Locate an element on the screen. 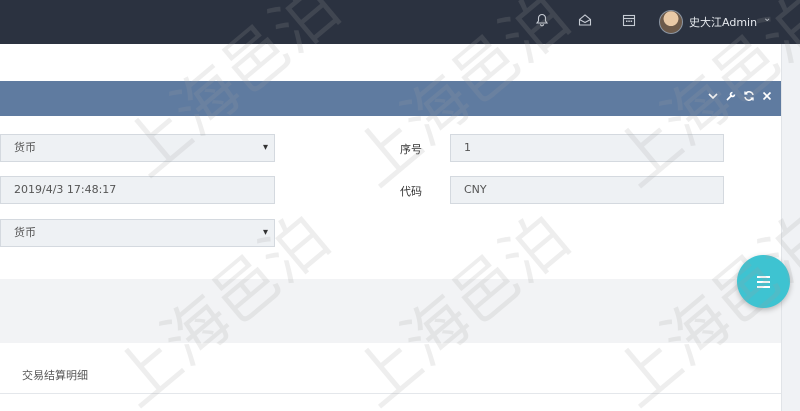 The width and height of the screenshot is (800, 411). currency-select-2: 货币 is located at coordinates (137, 233).